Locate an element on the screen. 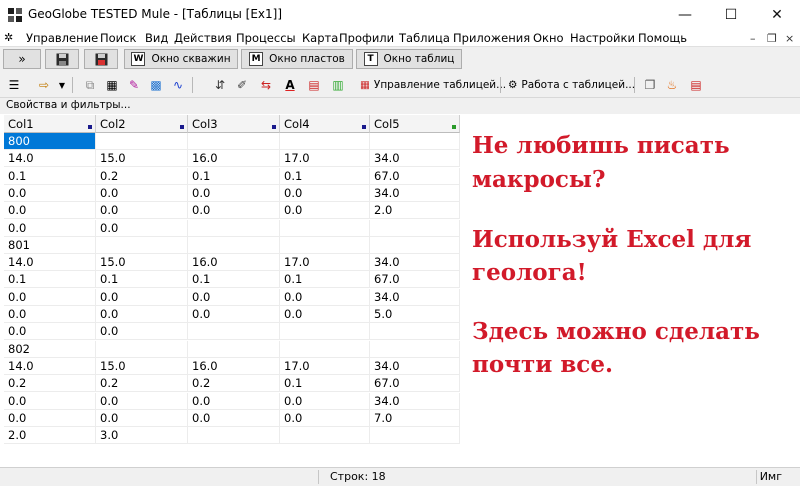 This screenshot has height=486, width=800. table-row: 14.0 15.0 16.0 17.0 34.0 is located at coordinates (232, 366).